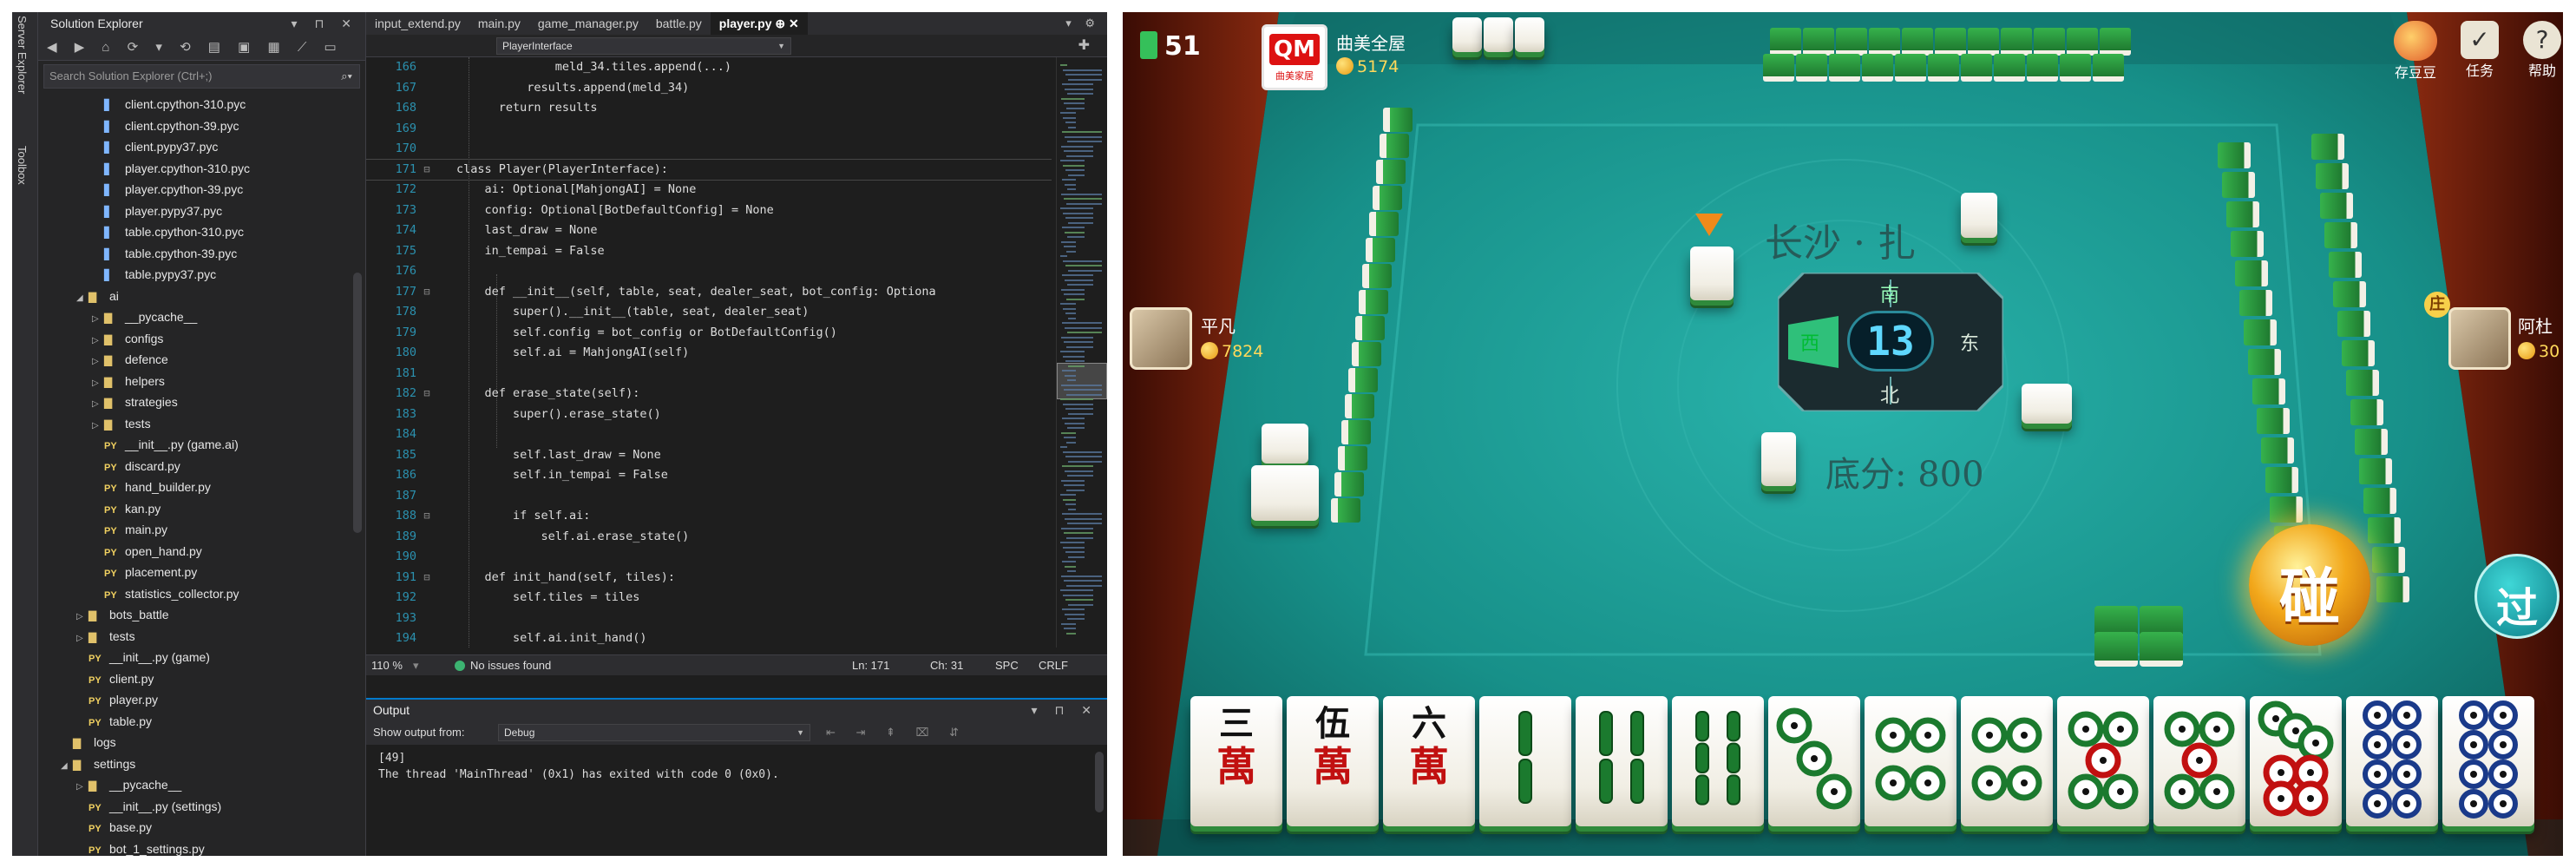 Image resolution: width=2576 pixels, height=868 pixels. Describe the element at coordinates (709, 169) in the screenshot. I see `code-line: 171 ⊟ class Player(PlayerInterface):` at that location.